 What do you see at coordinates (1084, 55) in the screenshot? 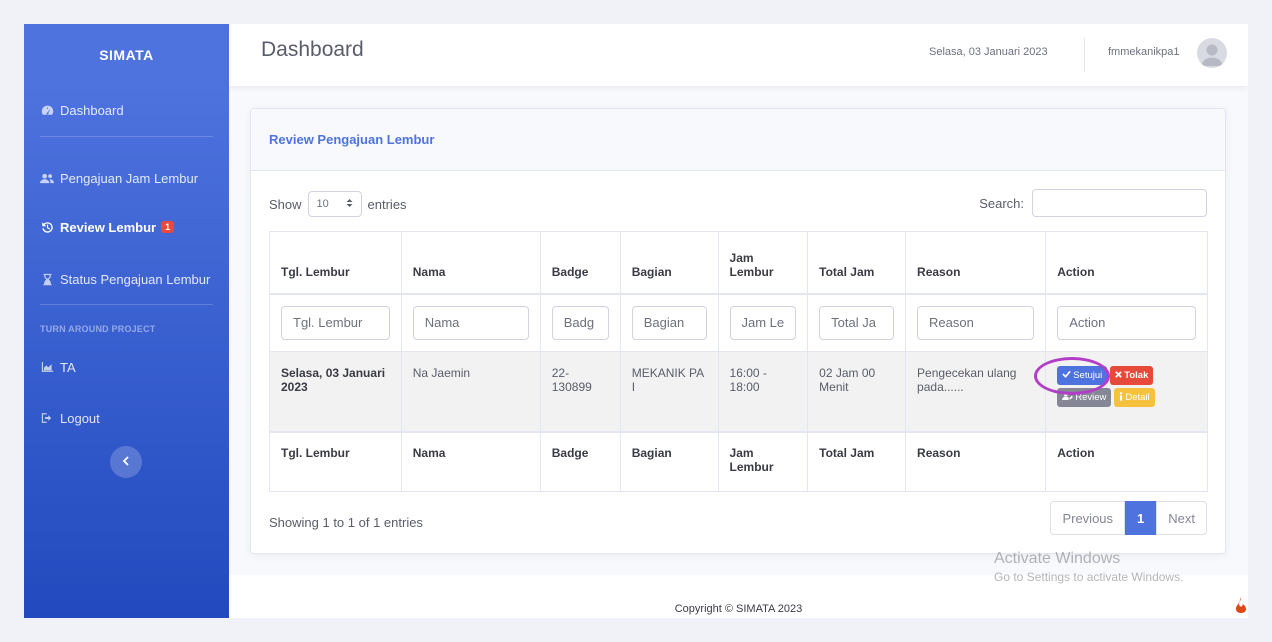
I see `topbar-divider` at bounding box center [1084, 55].